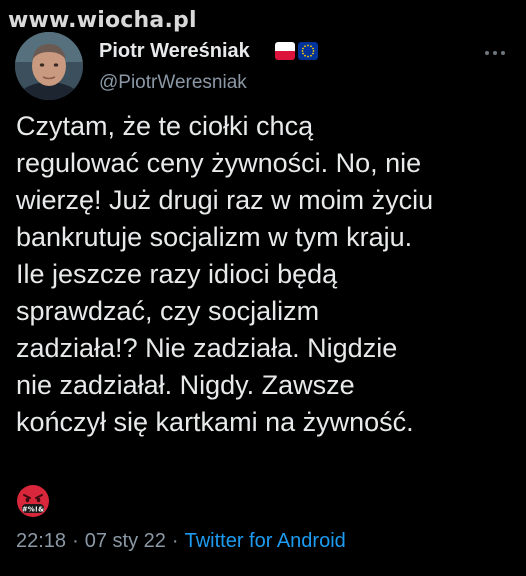 The width and height of the screenshot is (526, 576). I want to click on tweet-line: nie zadziałał. Nigdy. Zawsze, so click(185, 385).